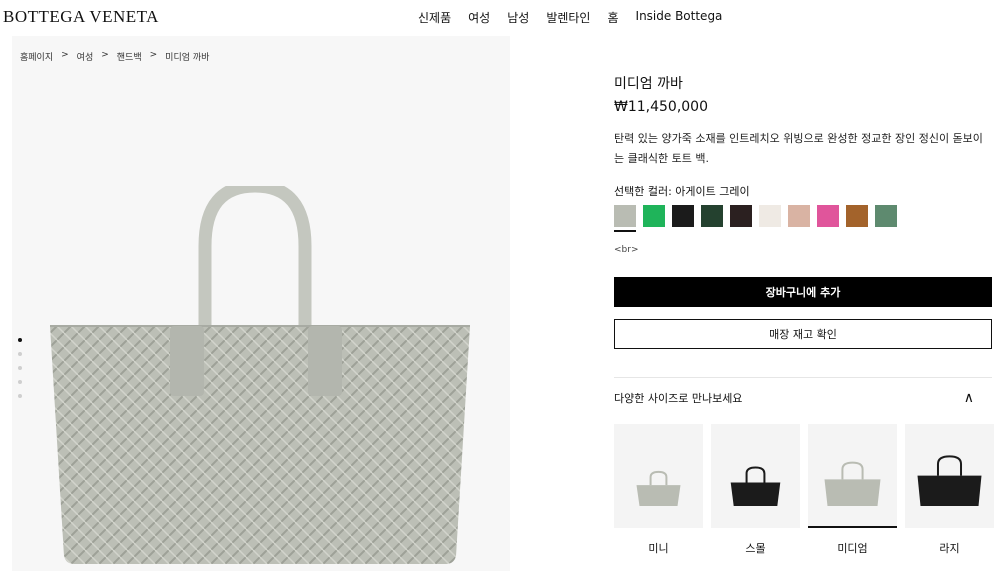  What do you see at coordinates (85, 56) in the screenshot?
I see `breadcrumb-women: 여성` at bounding box center [85, 56].